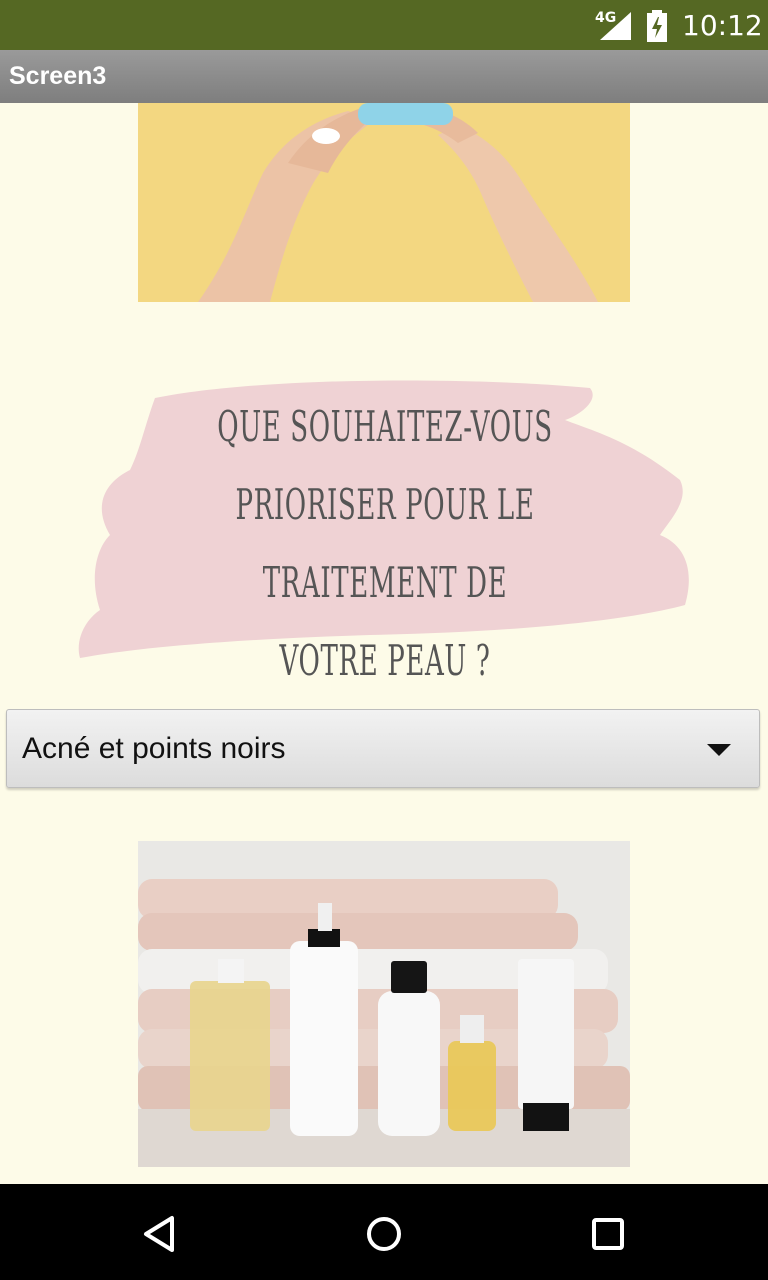  Describe the element at coordinates (384, 202) in the screenshot. I see `hands-applying-cream-image` at that location.